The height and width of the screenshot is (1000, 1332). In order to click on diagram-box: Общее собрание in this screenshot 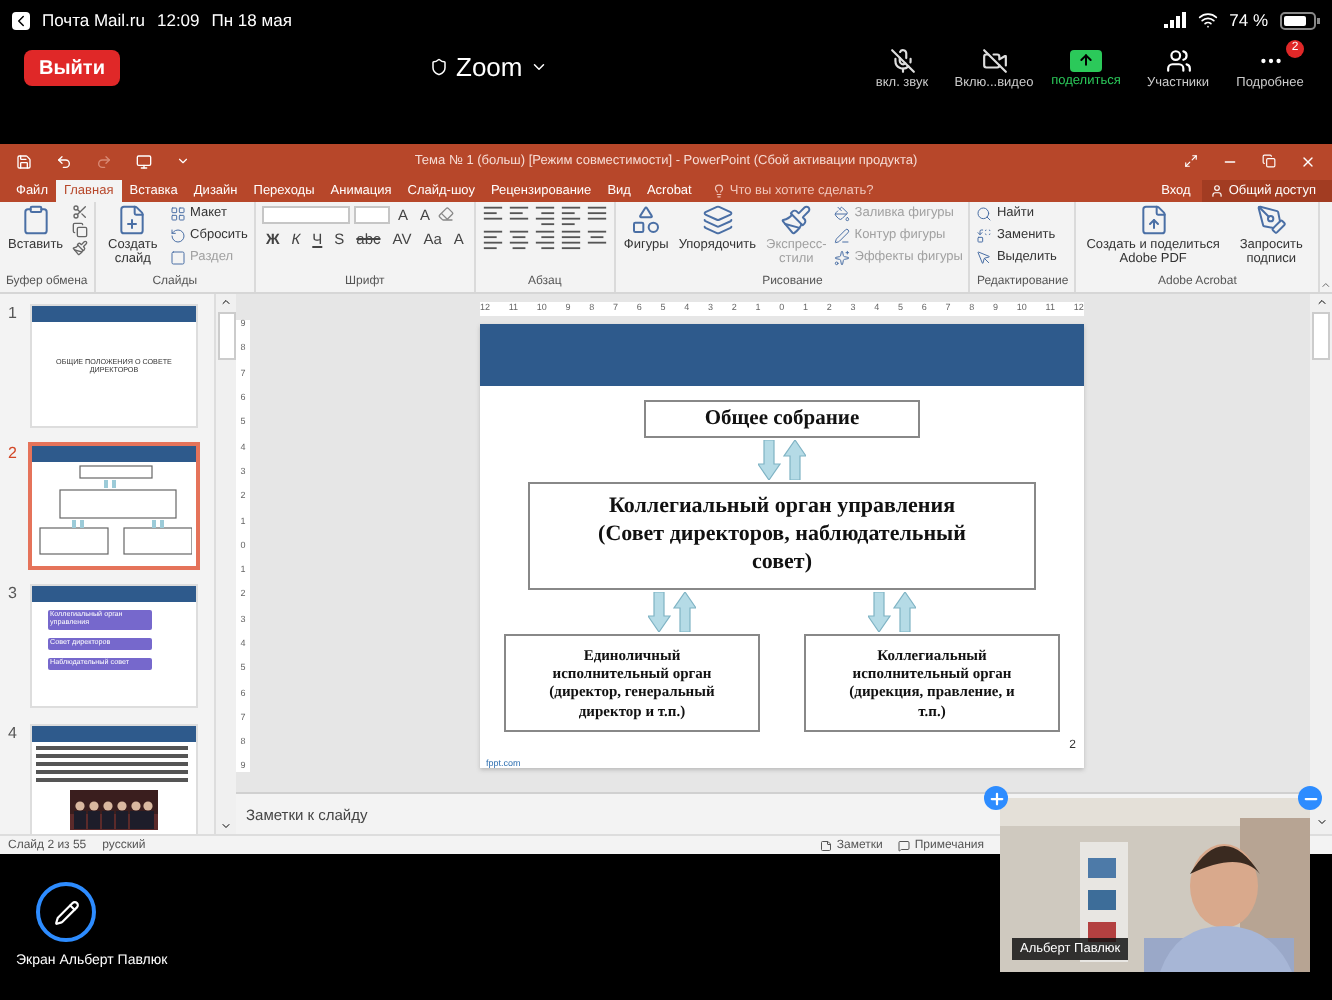, I will do `click(782, 419)`.